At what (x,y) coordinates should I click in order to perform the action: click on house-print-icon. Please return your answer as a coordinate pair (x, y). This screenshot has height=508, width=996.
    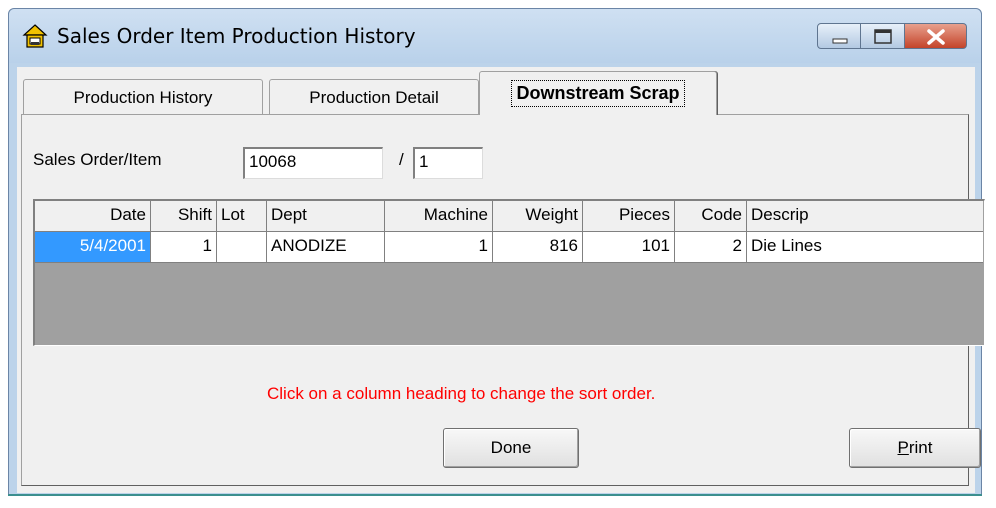
    Looking at the image, I should click on (35, 36).